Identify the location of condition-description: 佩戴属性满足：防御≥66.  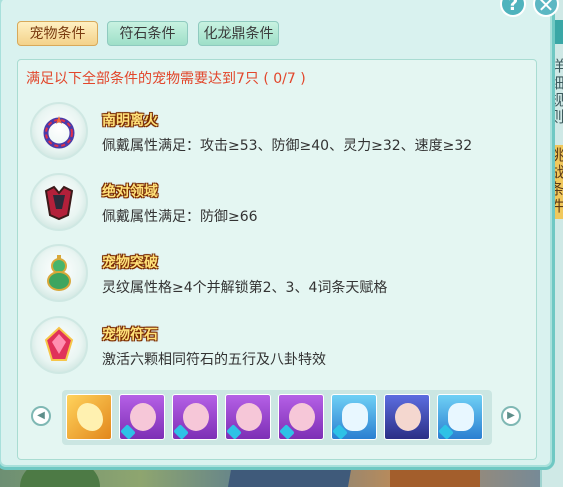
(180, 217).